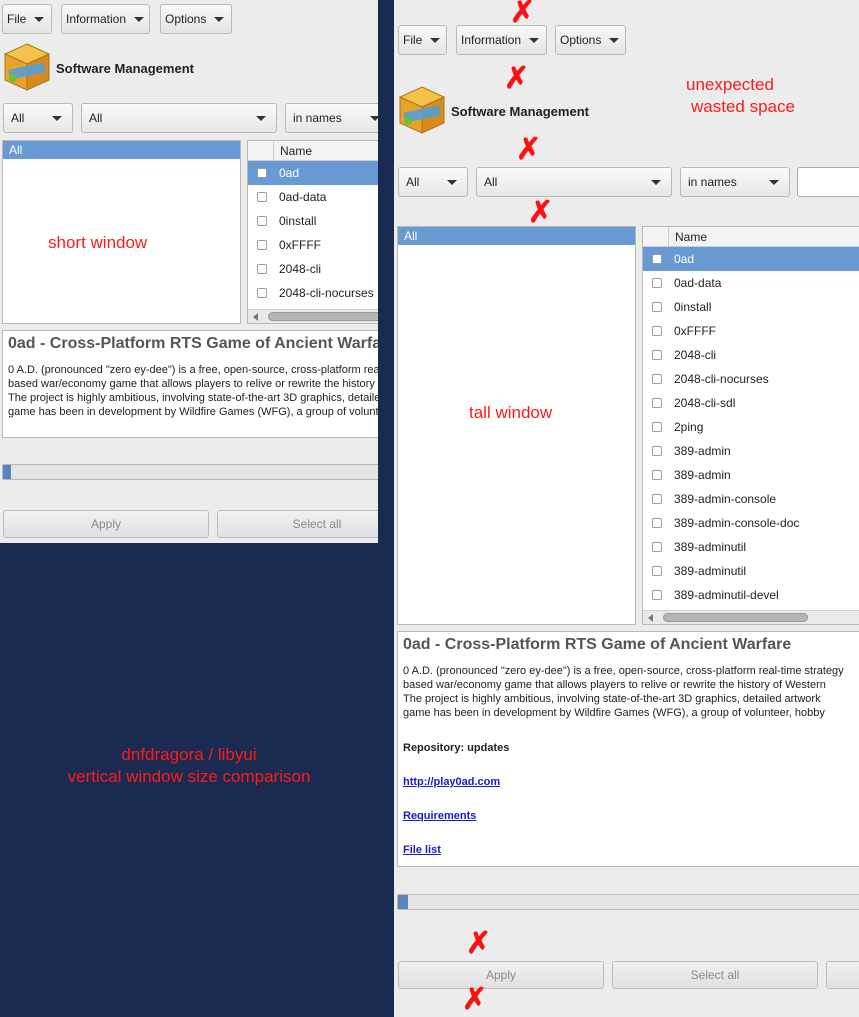 This screenshot has width=859, height=1017. Describe the element at coordinates (737, 523) in the screenshot. I see `package-name: 389-admin-console-doc` at that location.